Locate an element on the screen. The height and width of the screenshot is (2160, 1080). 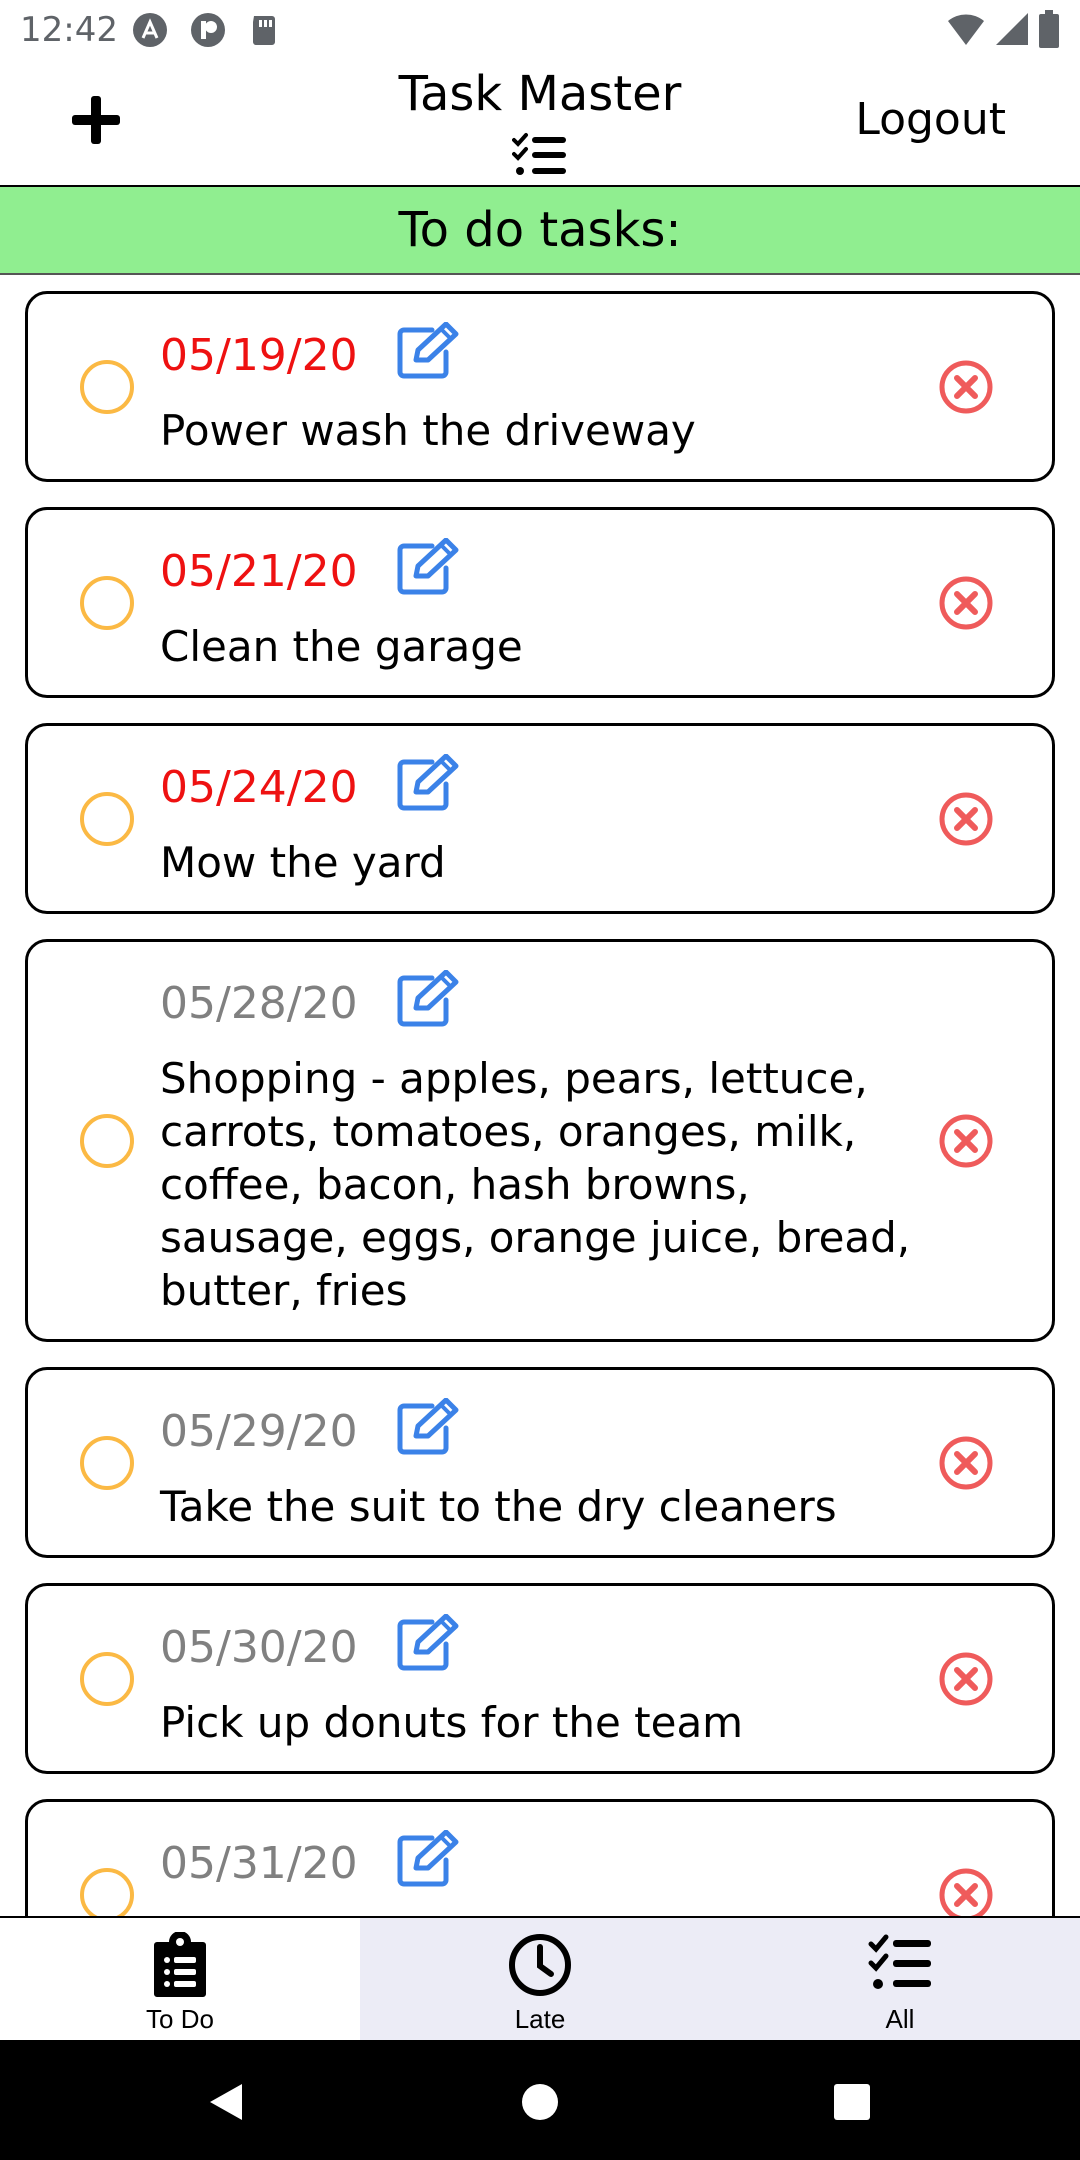
status-bar: 12:42 is located at coordinates (540, 31).